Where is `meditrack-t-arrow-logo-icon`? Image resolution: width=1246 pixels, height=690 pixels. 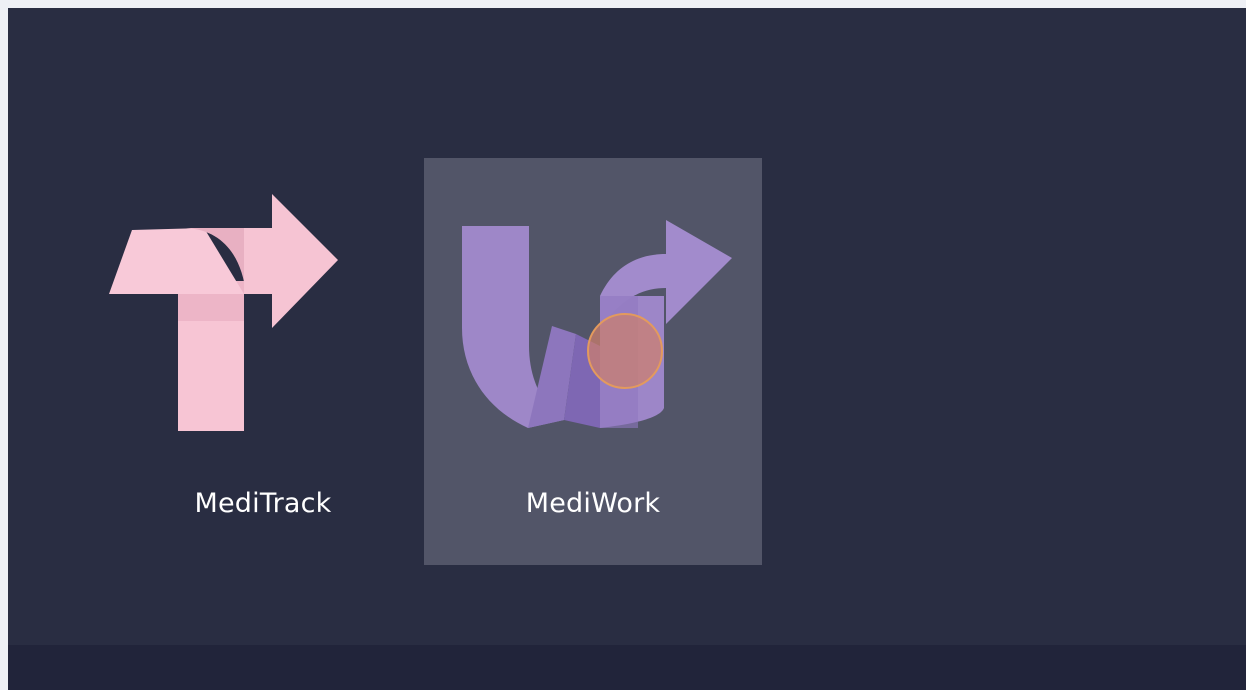 meditrack-t-arrow-logo-icon is located at coordinates (223, 312).